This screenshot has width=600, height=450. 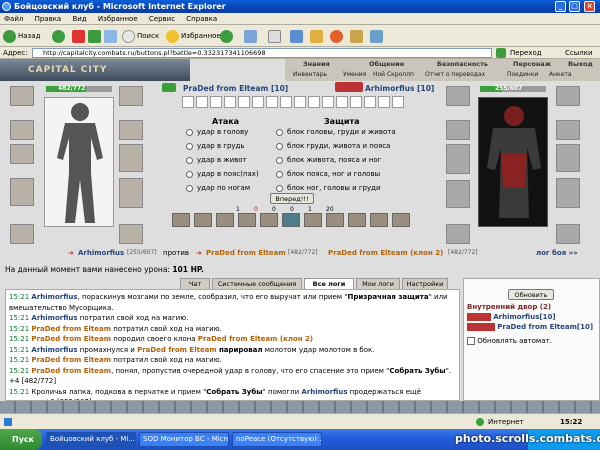 I want to click on research-button, so click(x=357, y=36).